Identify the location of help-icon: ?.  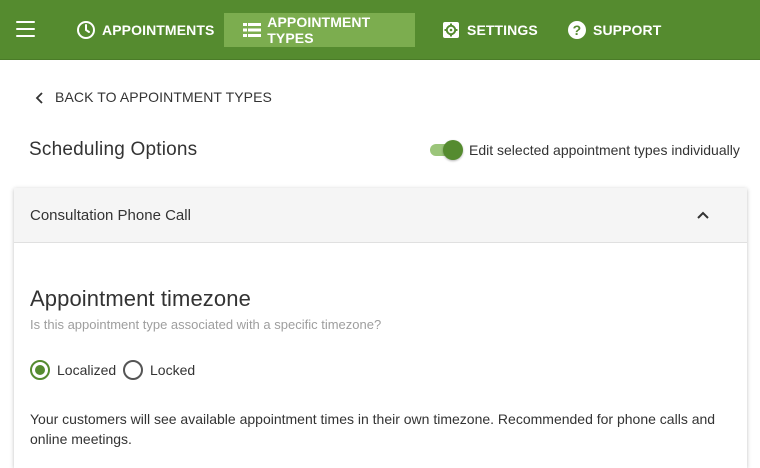
(577, 30).